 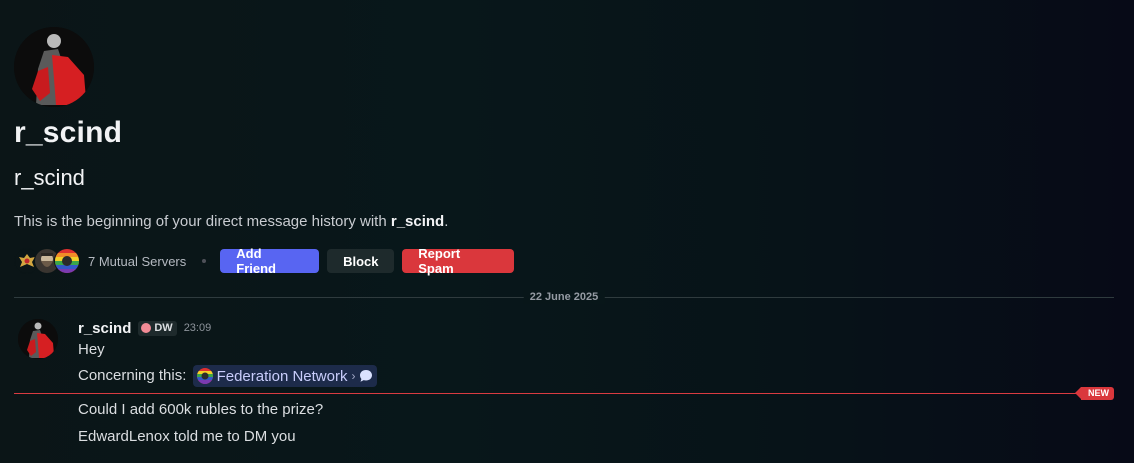 What do you see at coordinates (1094, 393) in the screenshot?
I see `new-badge: NEW` at bounding box center [1094, 393].